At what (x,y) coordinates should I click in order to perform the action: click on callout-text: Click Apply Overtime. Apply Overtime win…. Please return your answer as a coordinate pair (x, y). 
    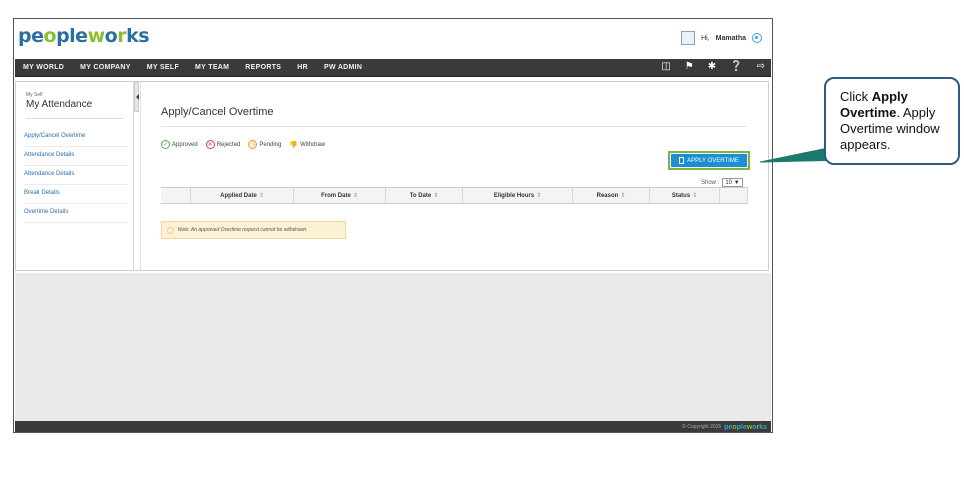
    Looking at the image, I should click on (890, 120).